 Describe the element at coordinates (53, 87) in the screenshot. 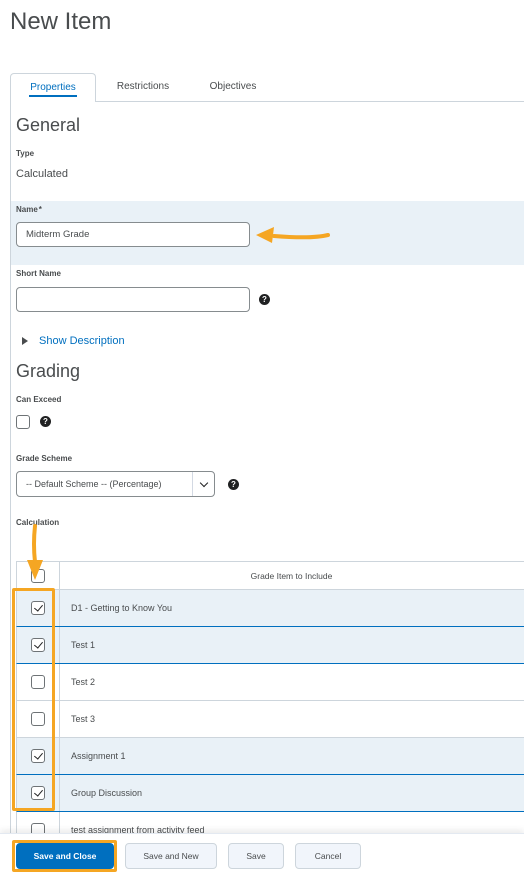

I see `tab-properties: Properties` at that location.